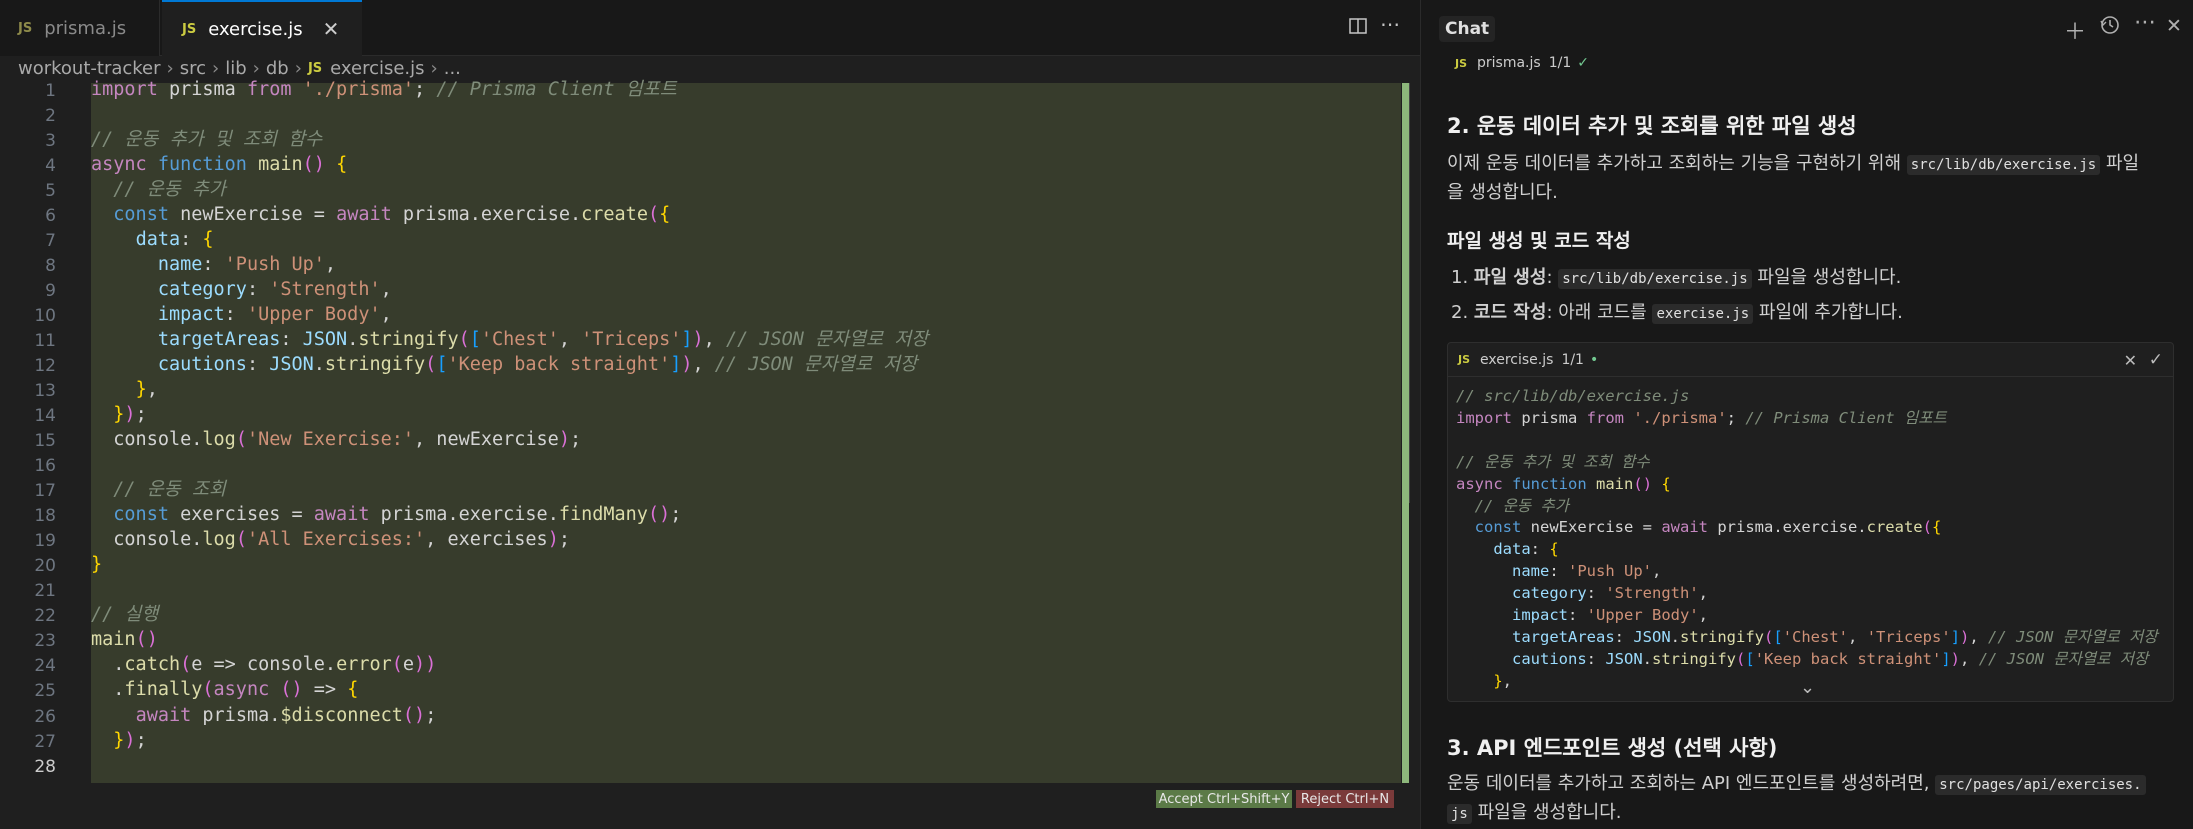  Describe the element at coordinates (1828, 312) in the screenshot. I see `list-text: 파일에 추가합니다.` at that location.